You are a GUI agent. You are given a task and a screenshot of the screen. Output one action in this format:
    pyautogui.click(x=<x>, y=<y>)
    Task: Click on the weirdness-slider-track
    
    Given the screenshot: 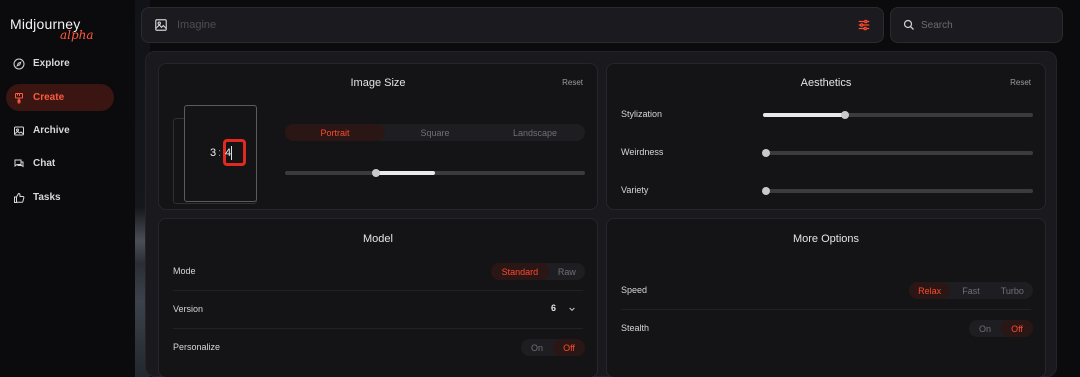 What is the action you would take?
    pyautogui.click(x=898, y=153)
    